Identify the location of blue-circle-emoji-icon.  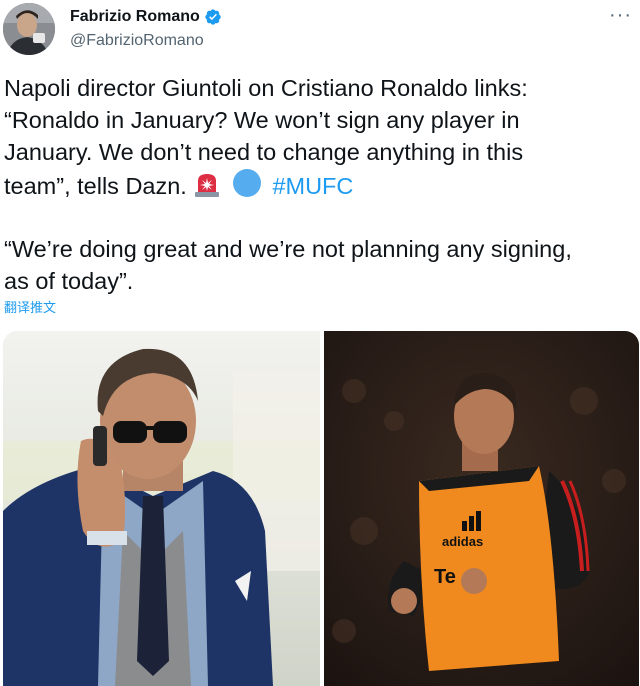
(246, 183).